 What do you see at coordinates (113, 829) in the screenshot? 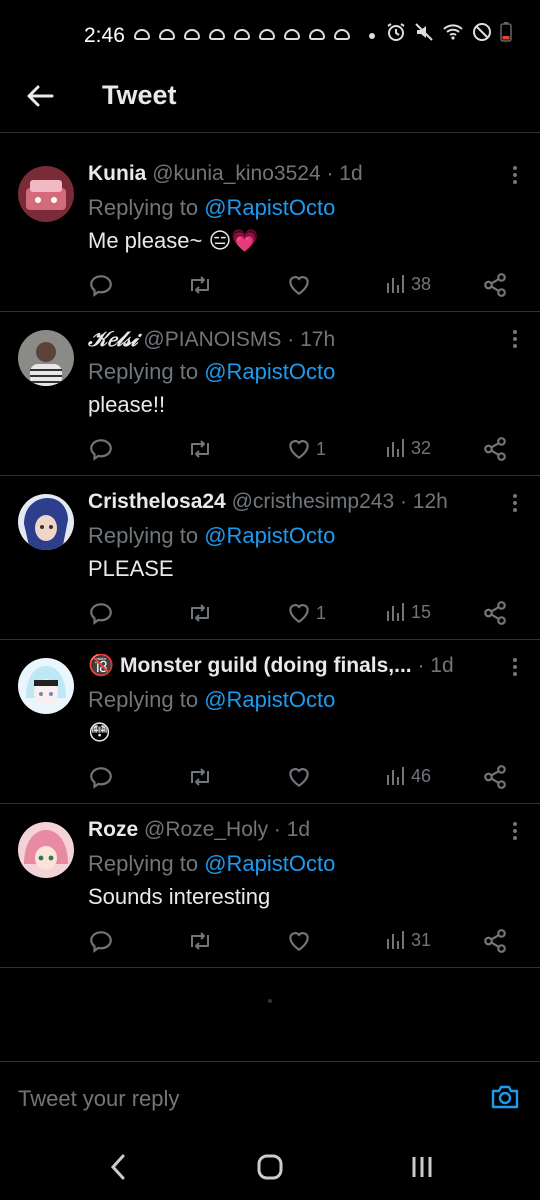
I see `display-name: Roze` at bounding box center [113, 829].